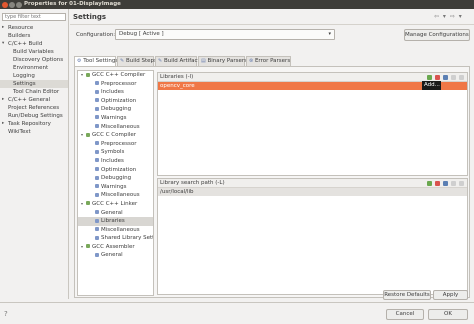  I want to click on filter-input, so click(34, 17).